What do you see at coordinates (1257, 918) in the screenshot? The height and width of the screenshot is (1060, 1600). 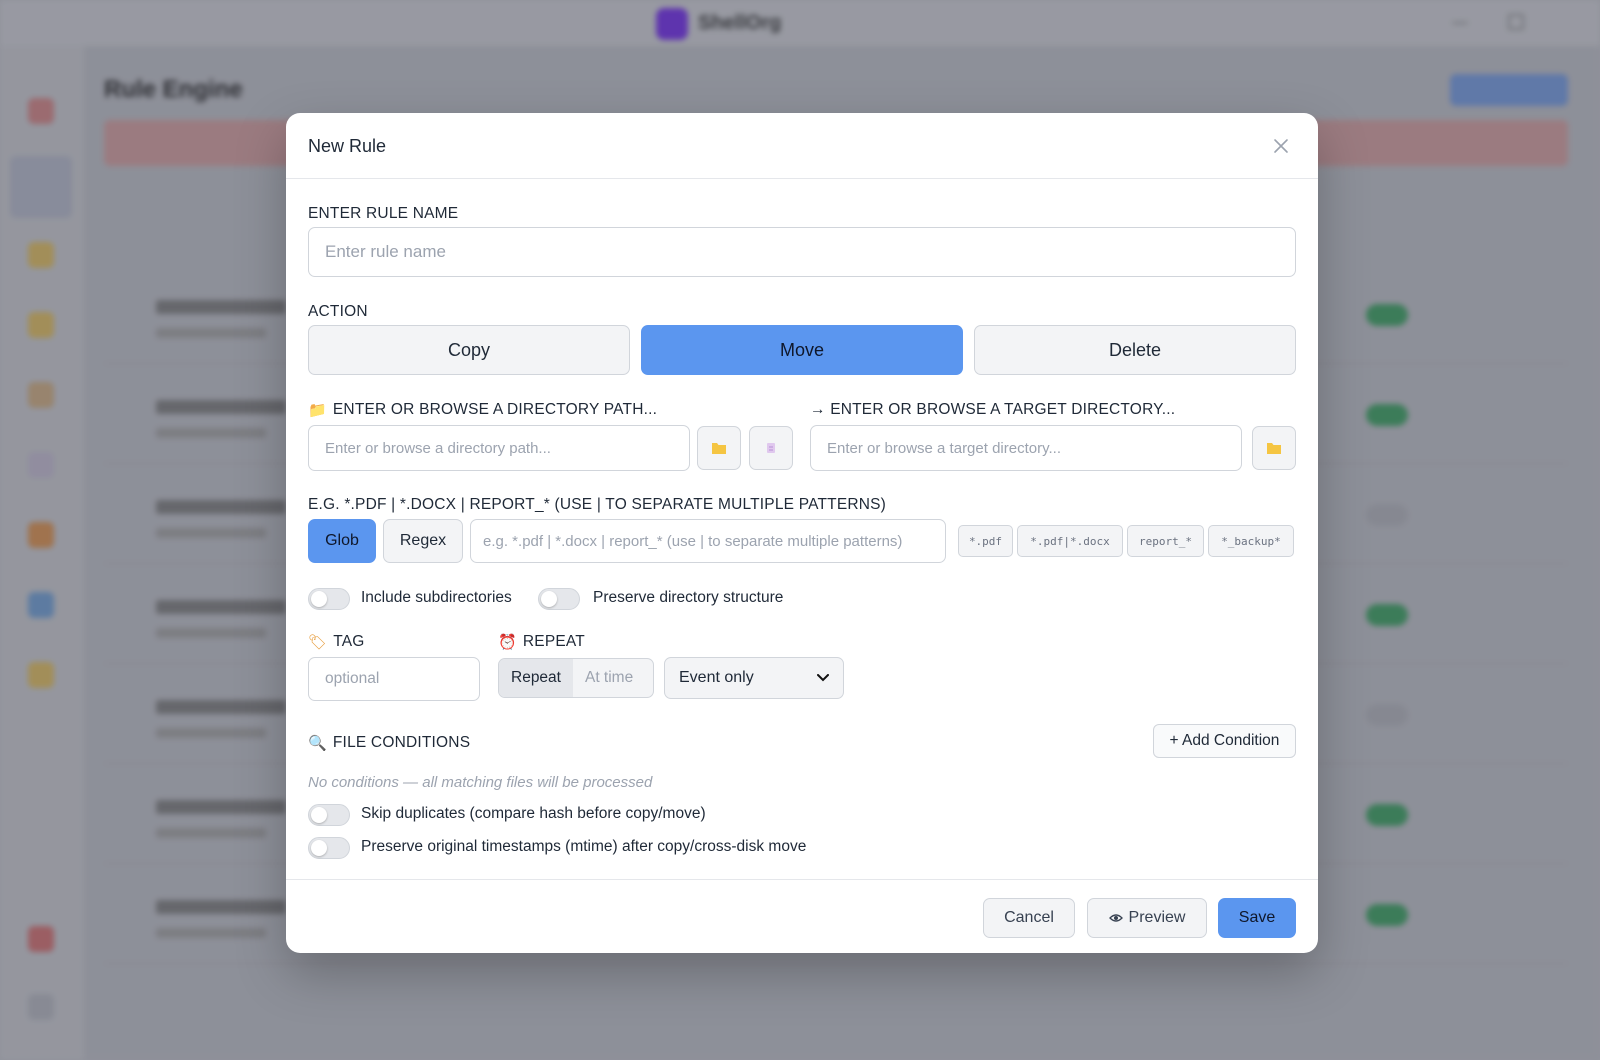 I see `save-button: Save` at bounding box center [1257, 918].